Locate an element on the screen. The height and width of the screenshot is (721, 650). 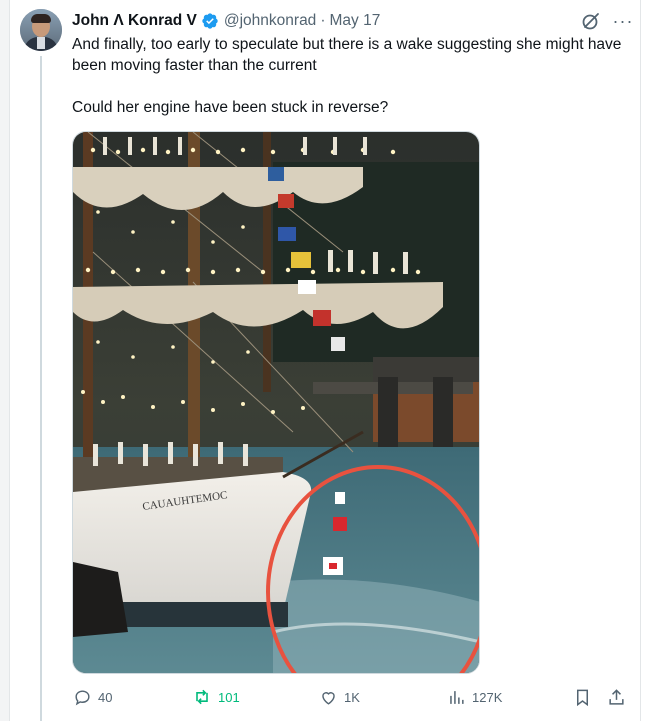
tweet-header: John Λ Konrad V @johnkonrad · May 17 ··· is located at coordinates (353, 21).